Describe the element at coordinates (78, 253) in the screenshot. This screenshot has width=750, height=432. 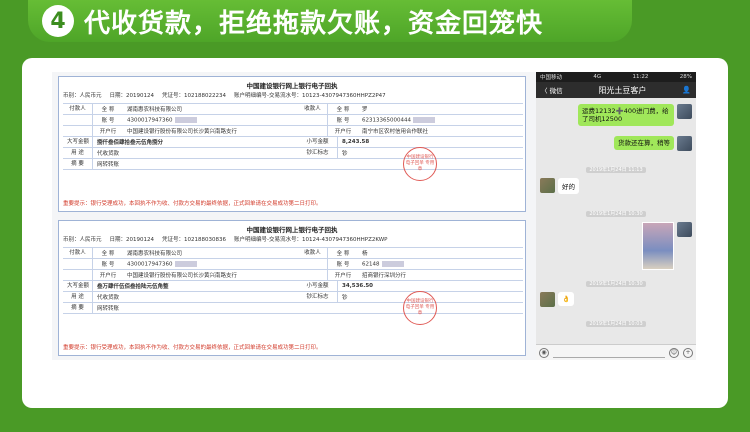
I see `payer-label: 付款人` at that location.